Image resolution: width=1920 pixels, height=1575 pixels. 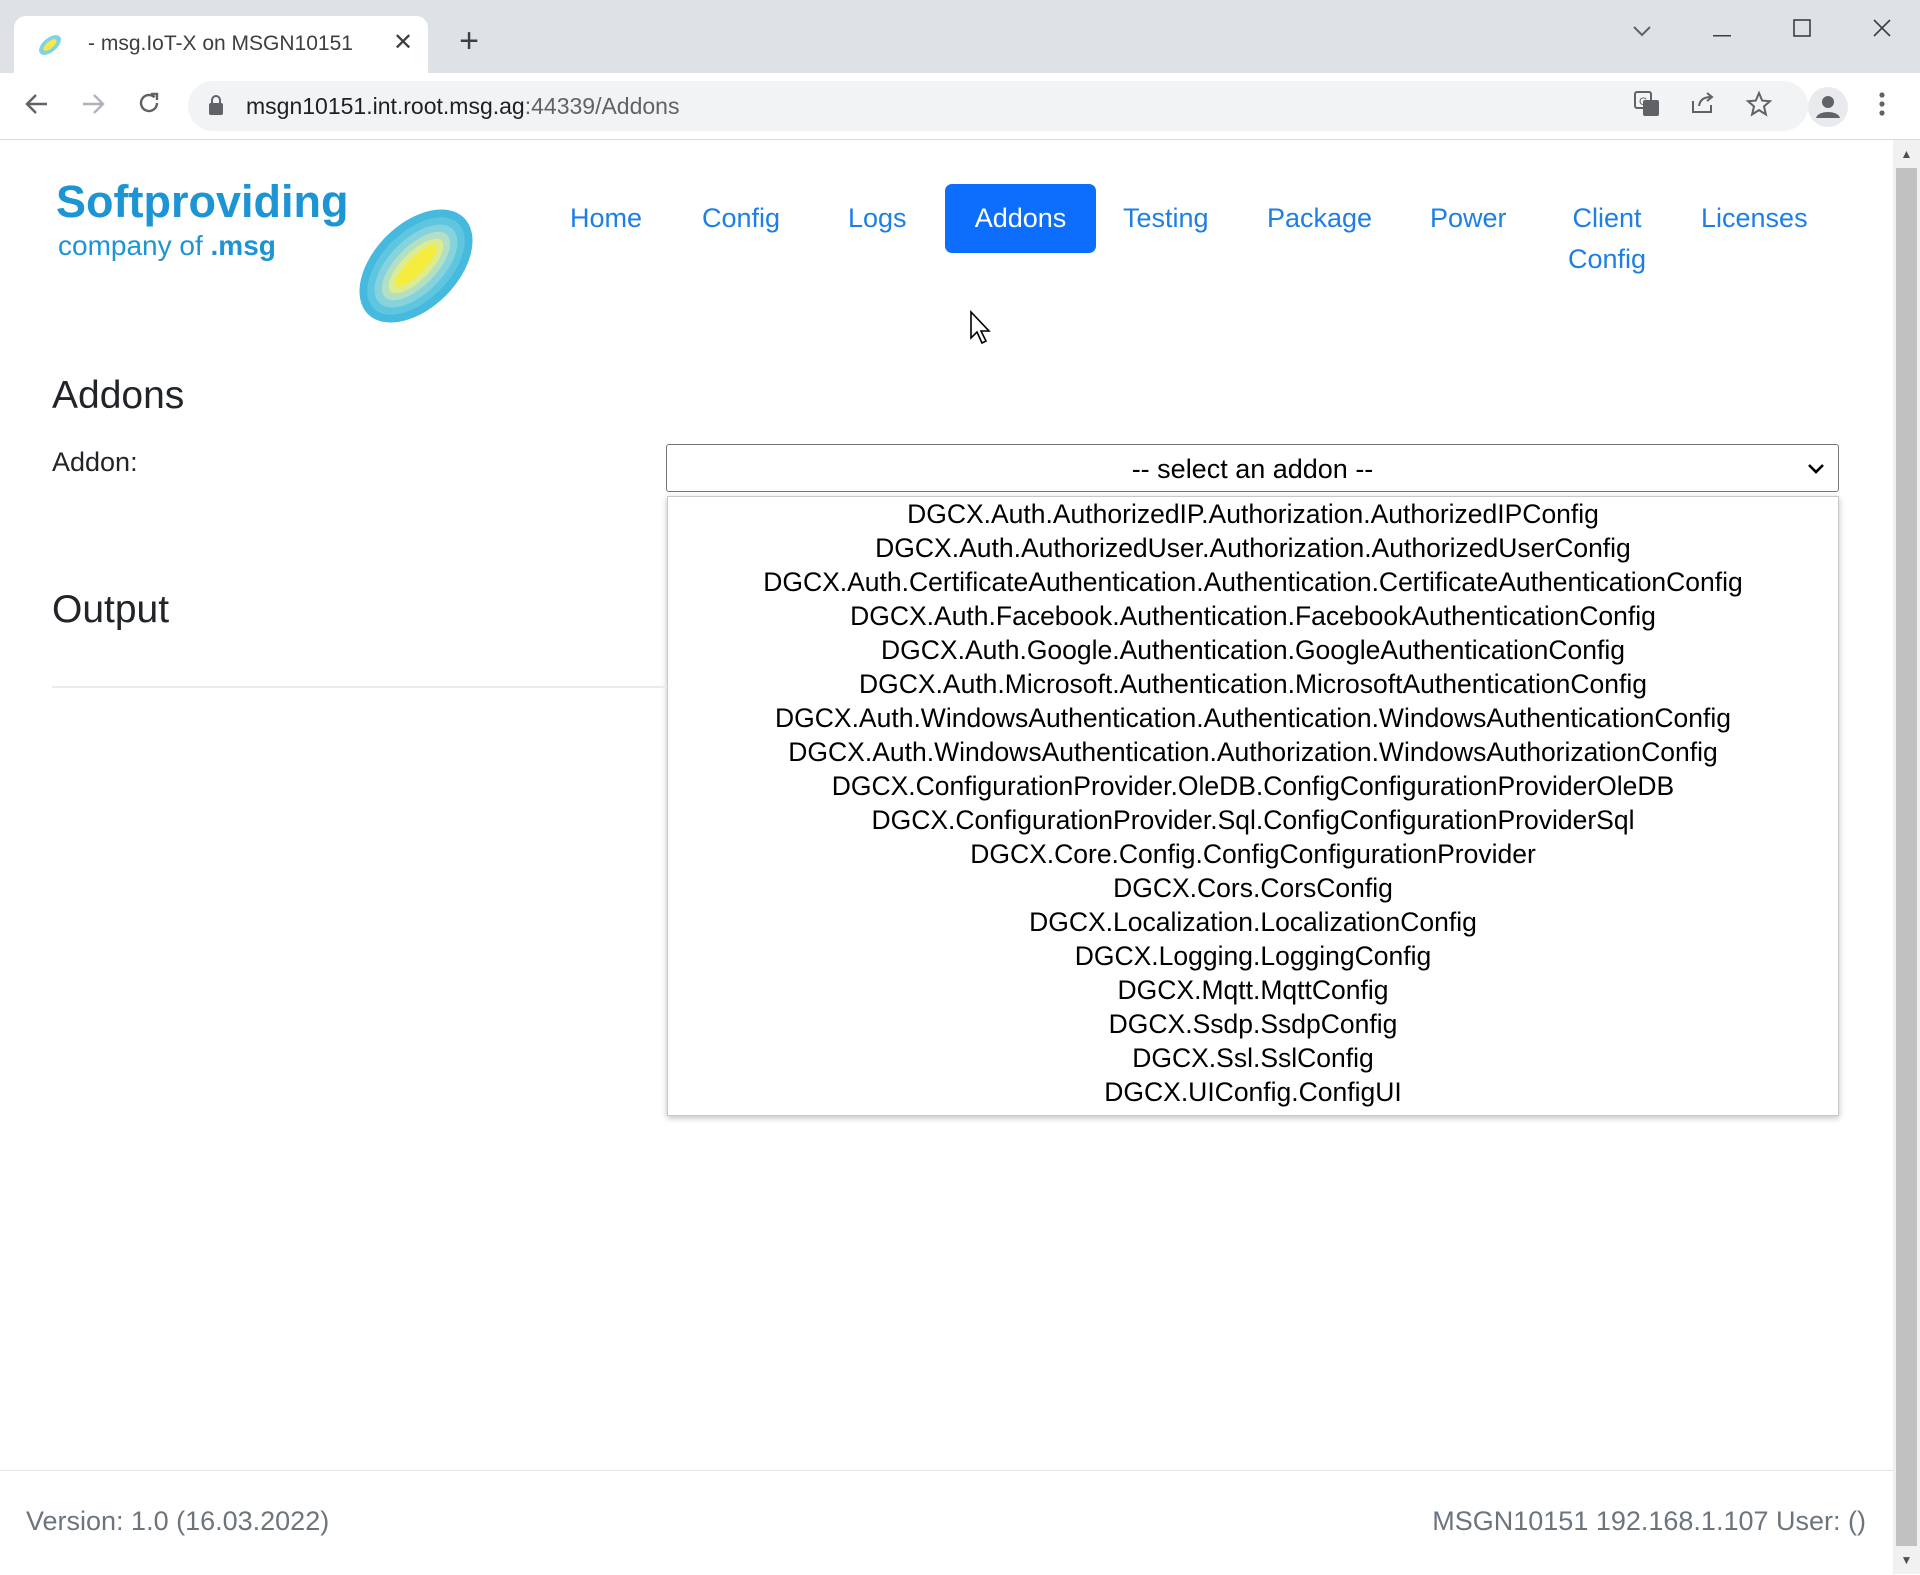 What do you see at coordinates (1607, 239) in the screenshot?
I see `nav-client-config: Client Config` at bounding box center [1607, 239].